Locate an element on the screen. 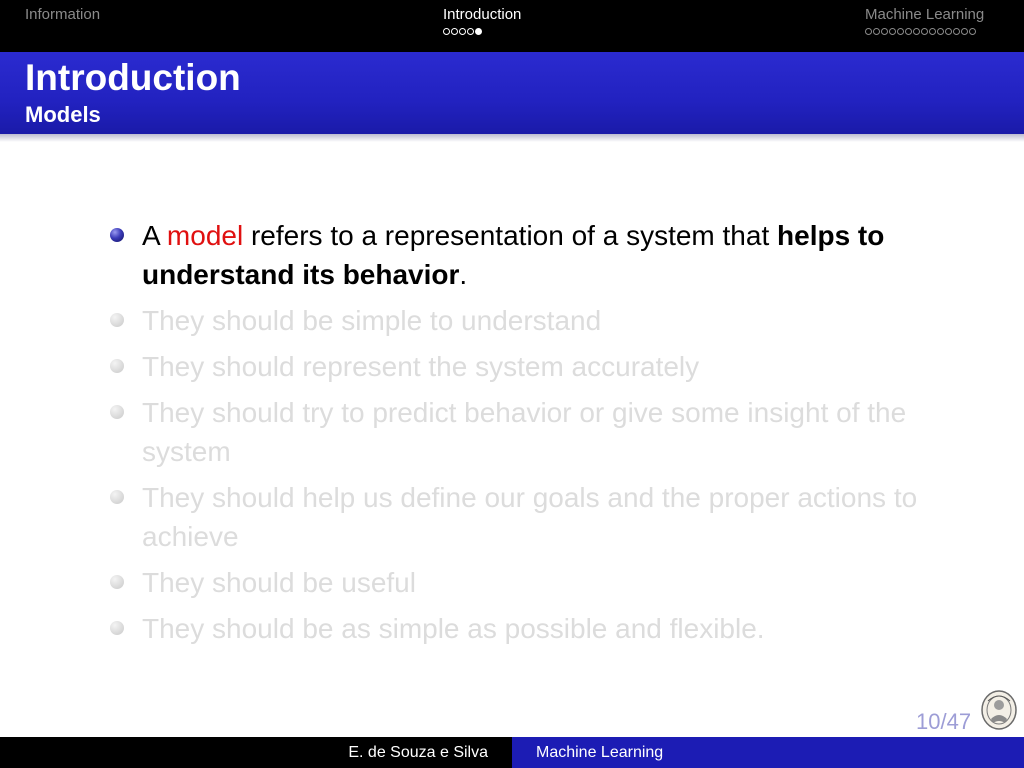 The image size is (1024, 768). list-item: They should be simple to understand is located at coordinates (525, 320).